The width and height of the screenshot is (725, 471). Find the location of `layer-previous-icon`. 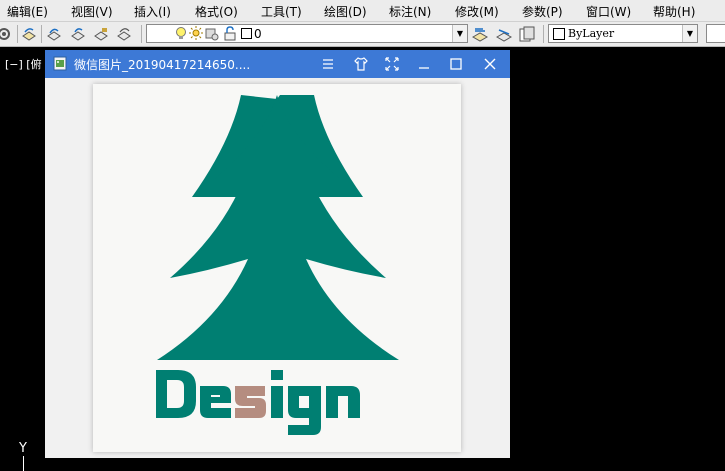

layer-previous-icon is located at coordinates (54, 34).